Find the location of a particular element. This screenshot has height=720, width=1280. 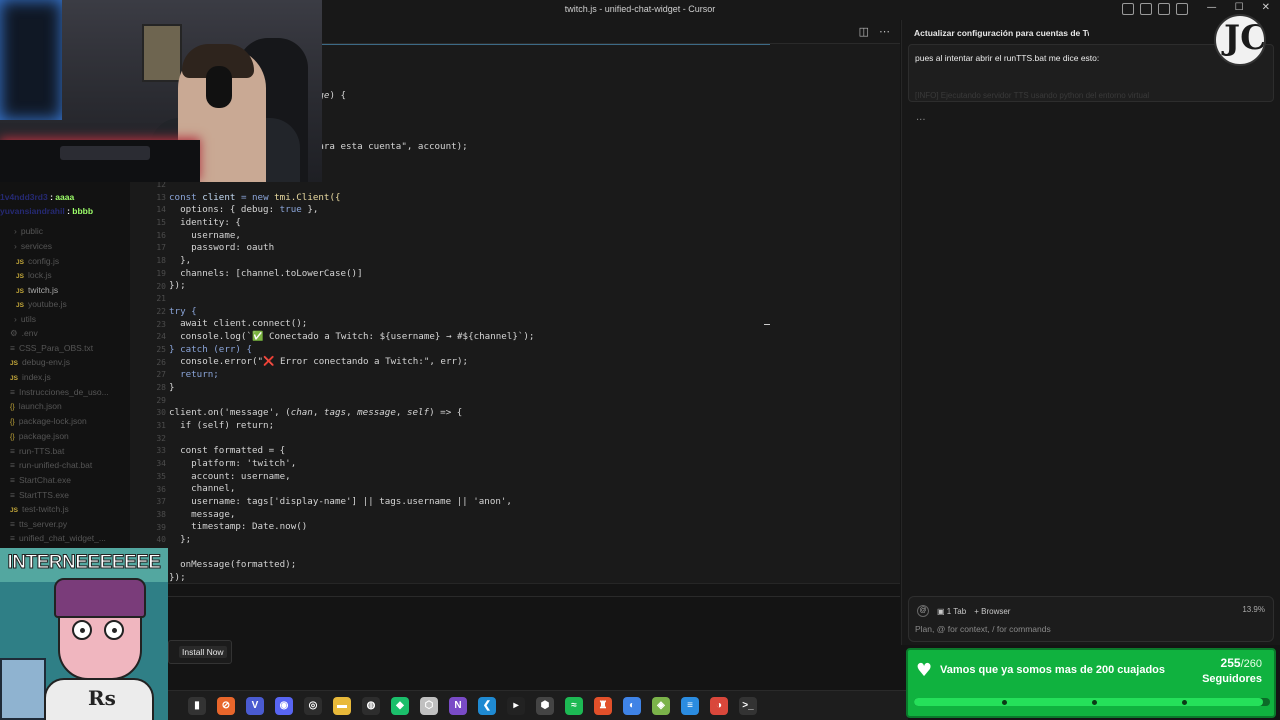

line-number: 29 is located at coordinates (161, 400).